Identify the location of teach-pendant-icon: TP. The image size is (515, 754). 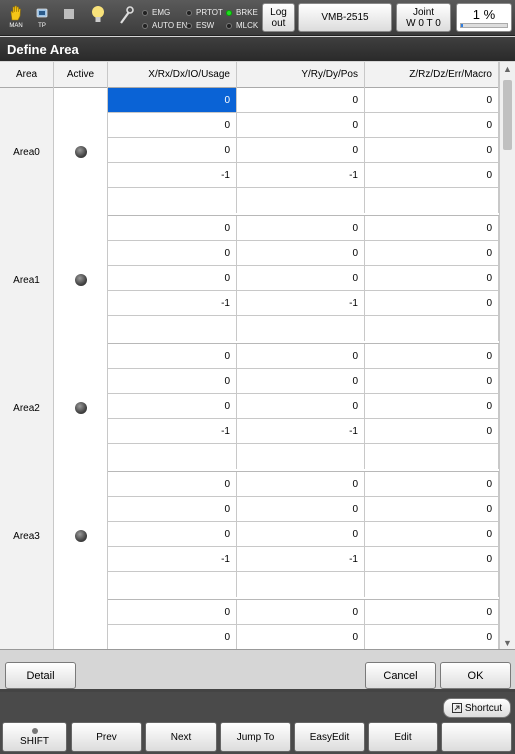
(42, 18).